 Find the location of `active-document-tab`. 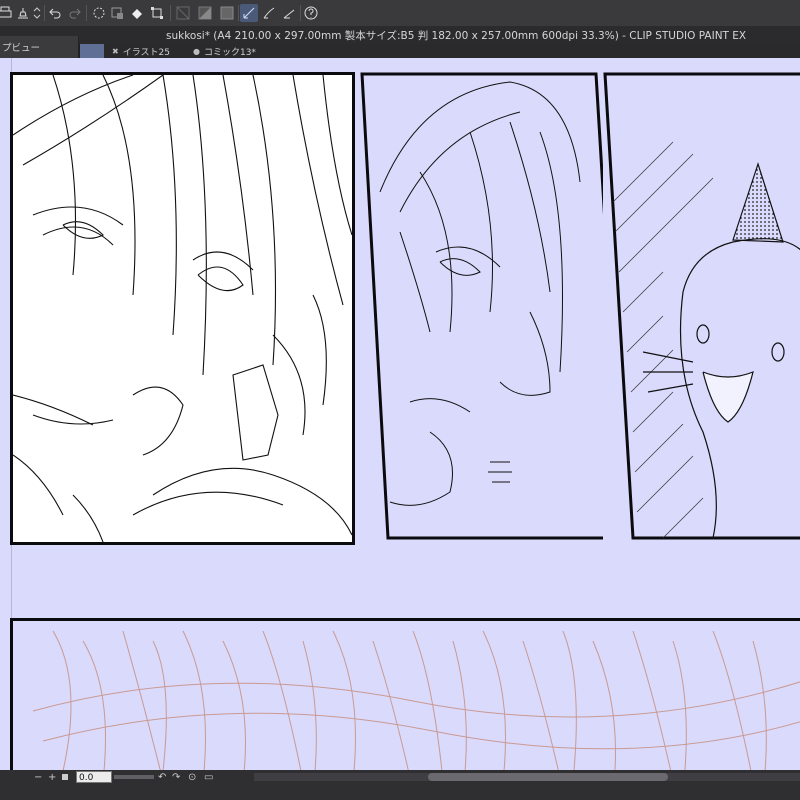

active-document-tab is located at coordinates (92, 51).